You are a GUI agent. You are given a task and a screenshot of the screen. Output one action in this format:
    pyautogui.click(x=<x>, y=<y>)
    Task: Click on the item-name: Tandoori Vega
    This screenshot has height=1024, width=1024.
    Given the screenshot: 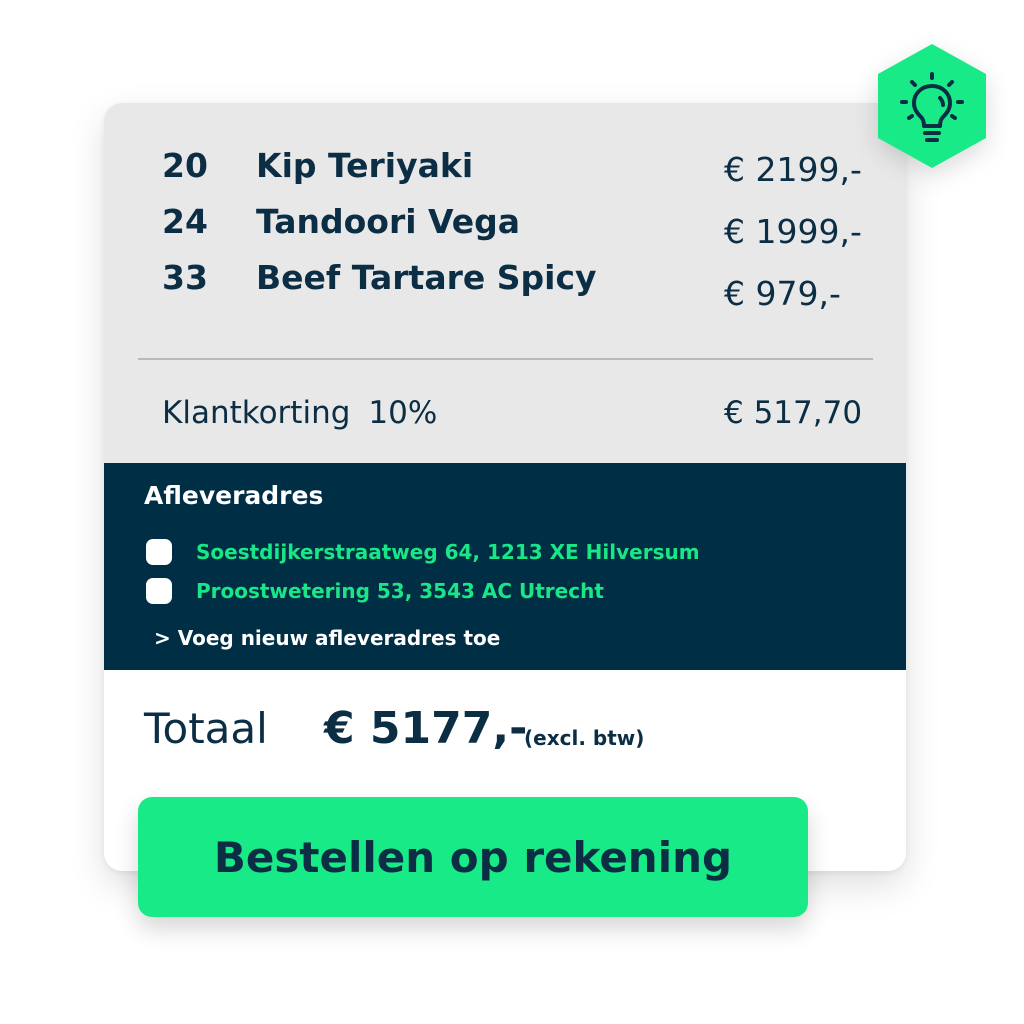 What is the action you would take?
    pyautogui.click(x=388, y=221)
    